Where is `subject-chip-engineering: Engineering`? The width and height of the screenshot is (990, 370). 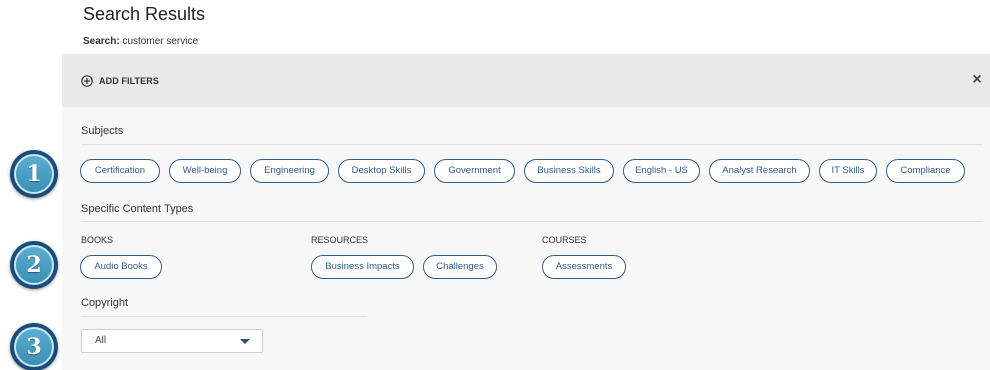 subject-chip-engineering: Engineering is located at coordinates (289, 171).